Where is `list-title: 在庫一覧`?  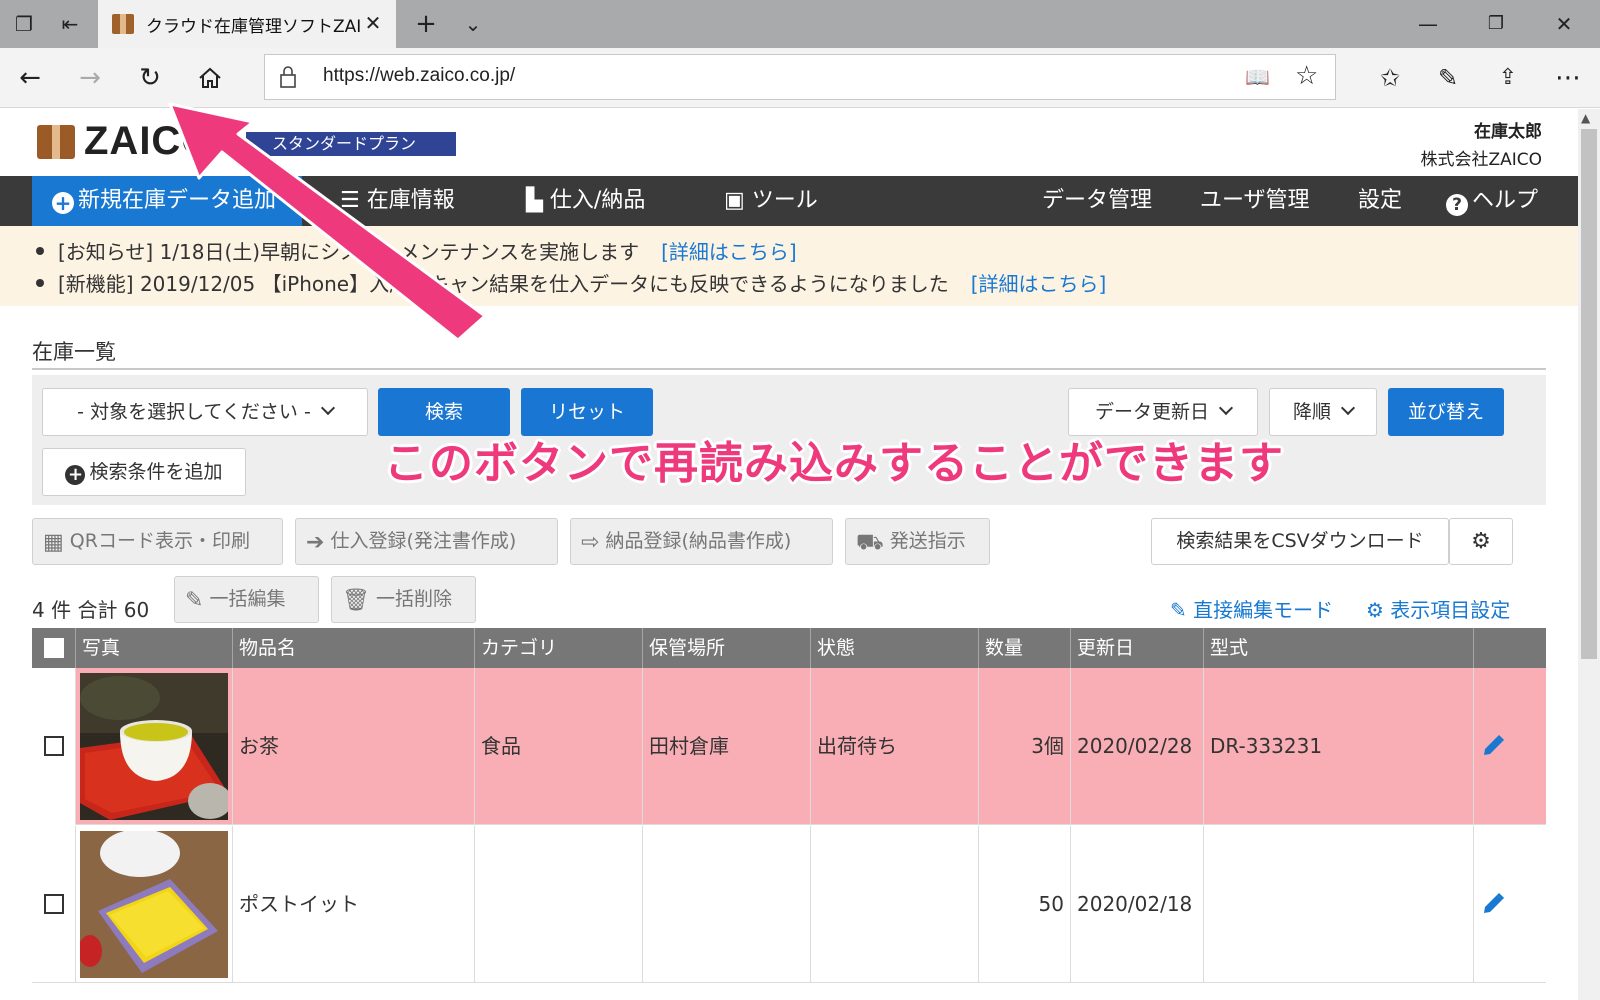
list-title: 在庫一覧 is located at coordinates (74, 352).